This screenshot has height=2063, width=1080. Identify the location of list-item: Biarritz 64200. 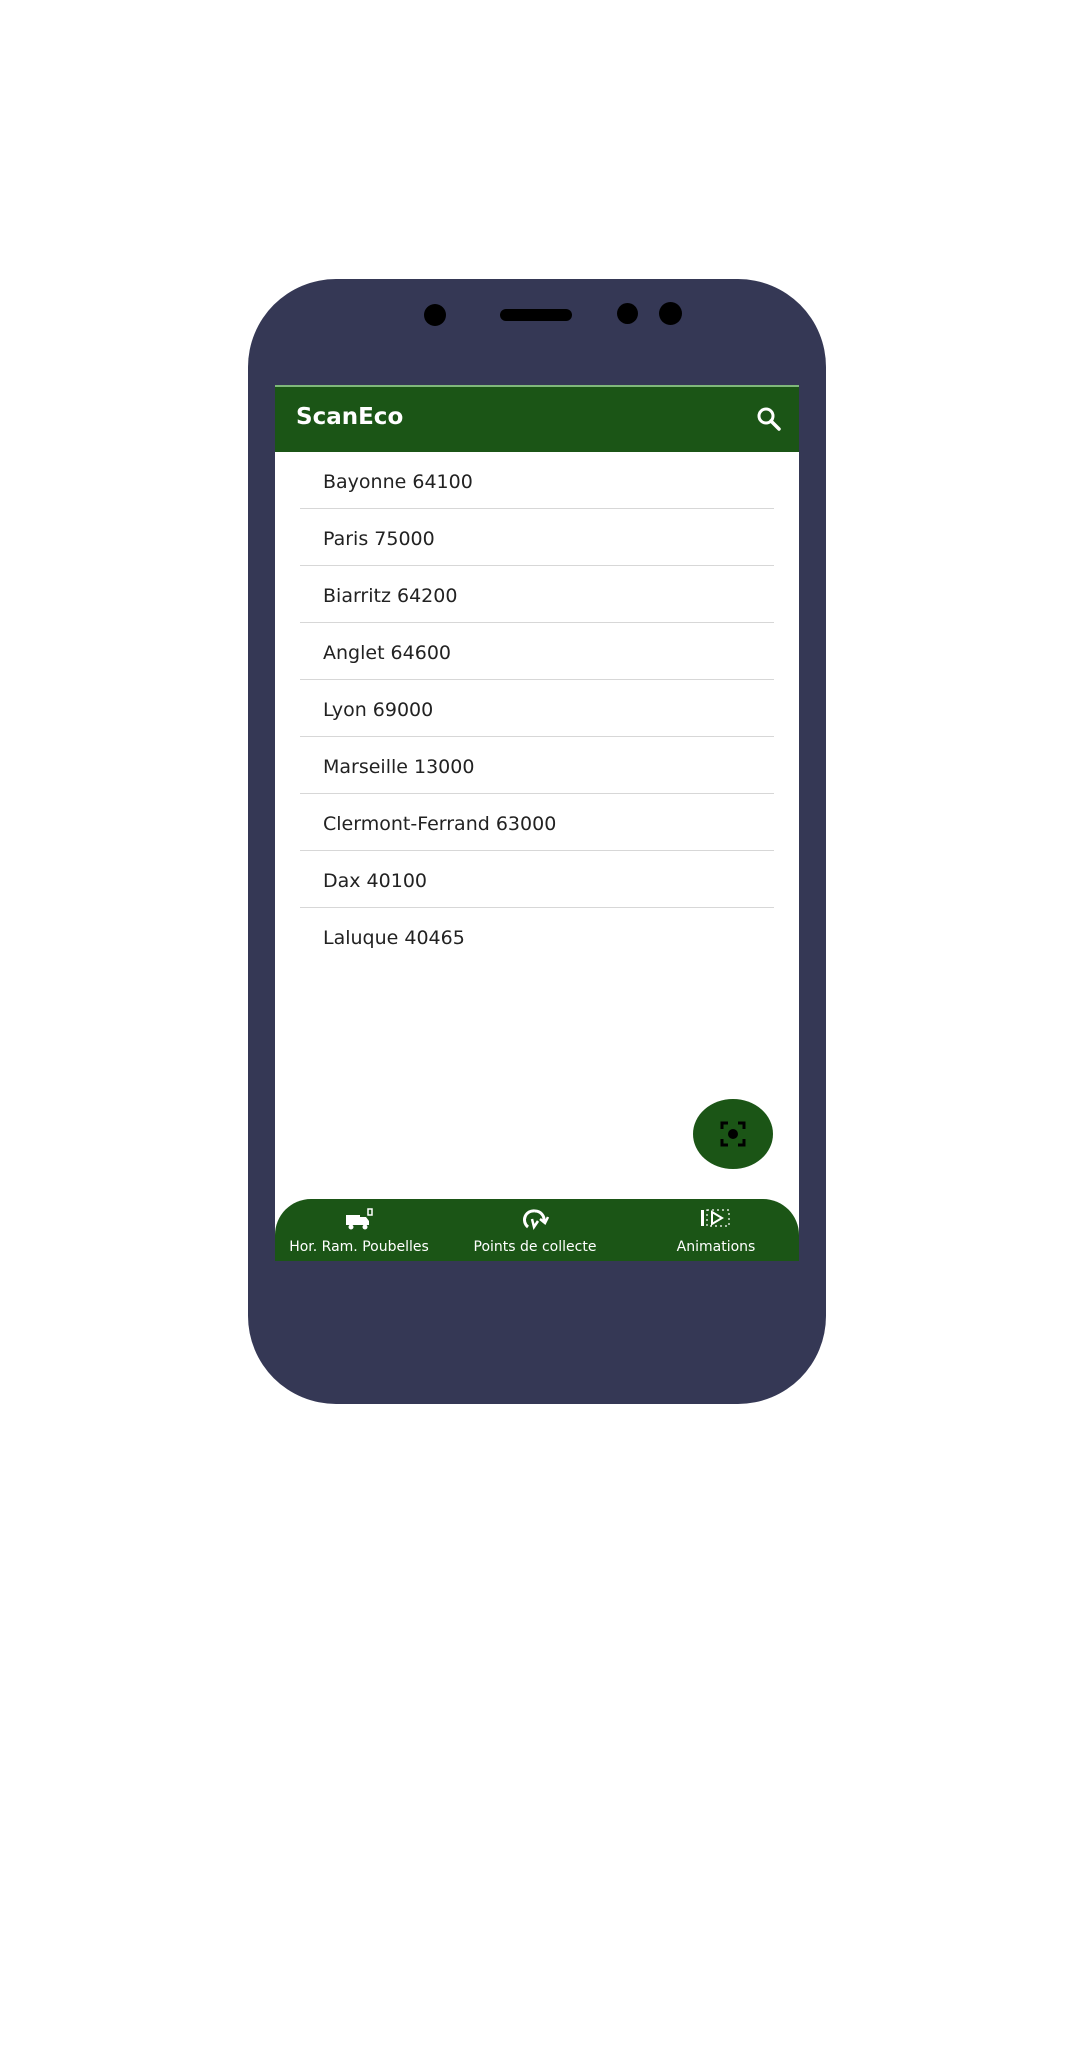
(537, 594).